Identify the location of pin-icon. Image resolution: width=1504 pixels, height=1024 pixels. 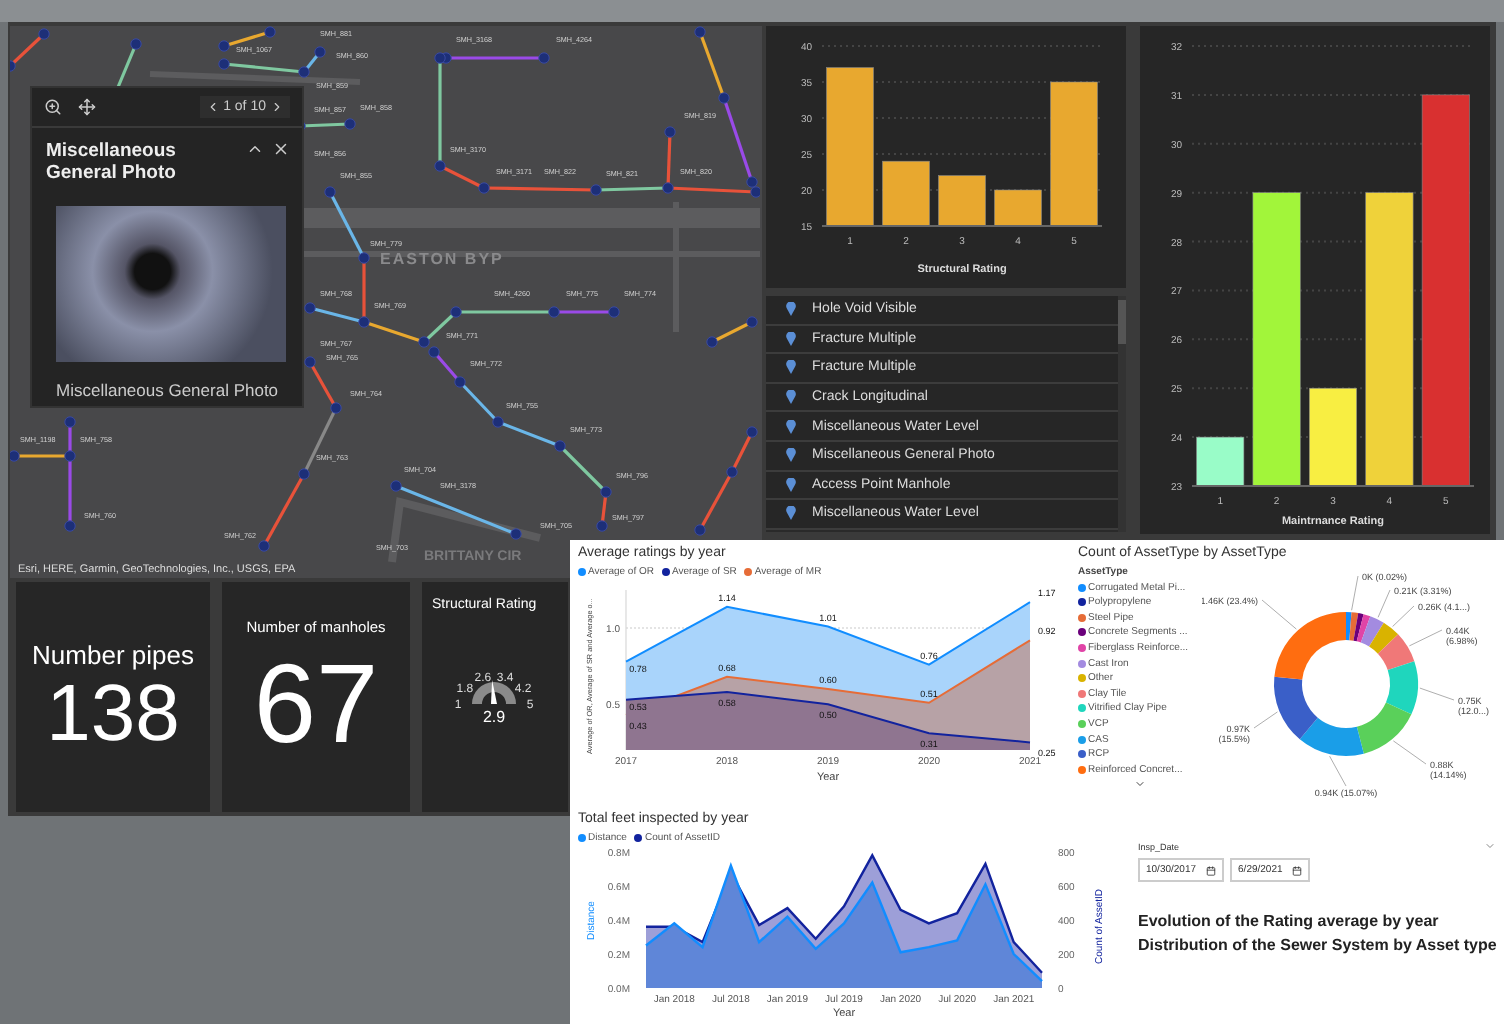
(791, 513).